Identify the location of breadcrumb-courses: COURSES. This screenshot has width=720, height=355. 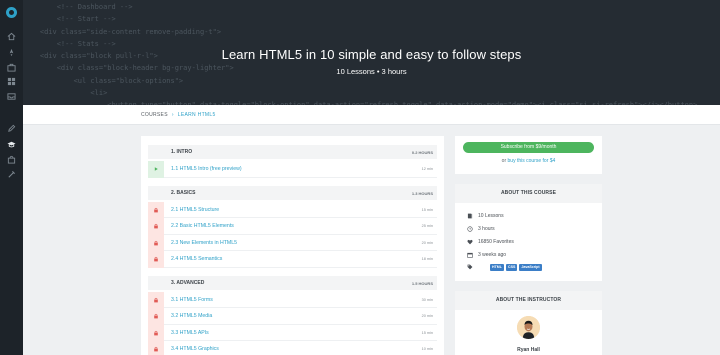
(154, 115).